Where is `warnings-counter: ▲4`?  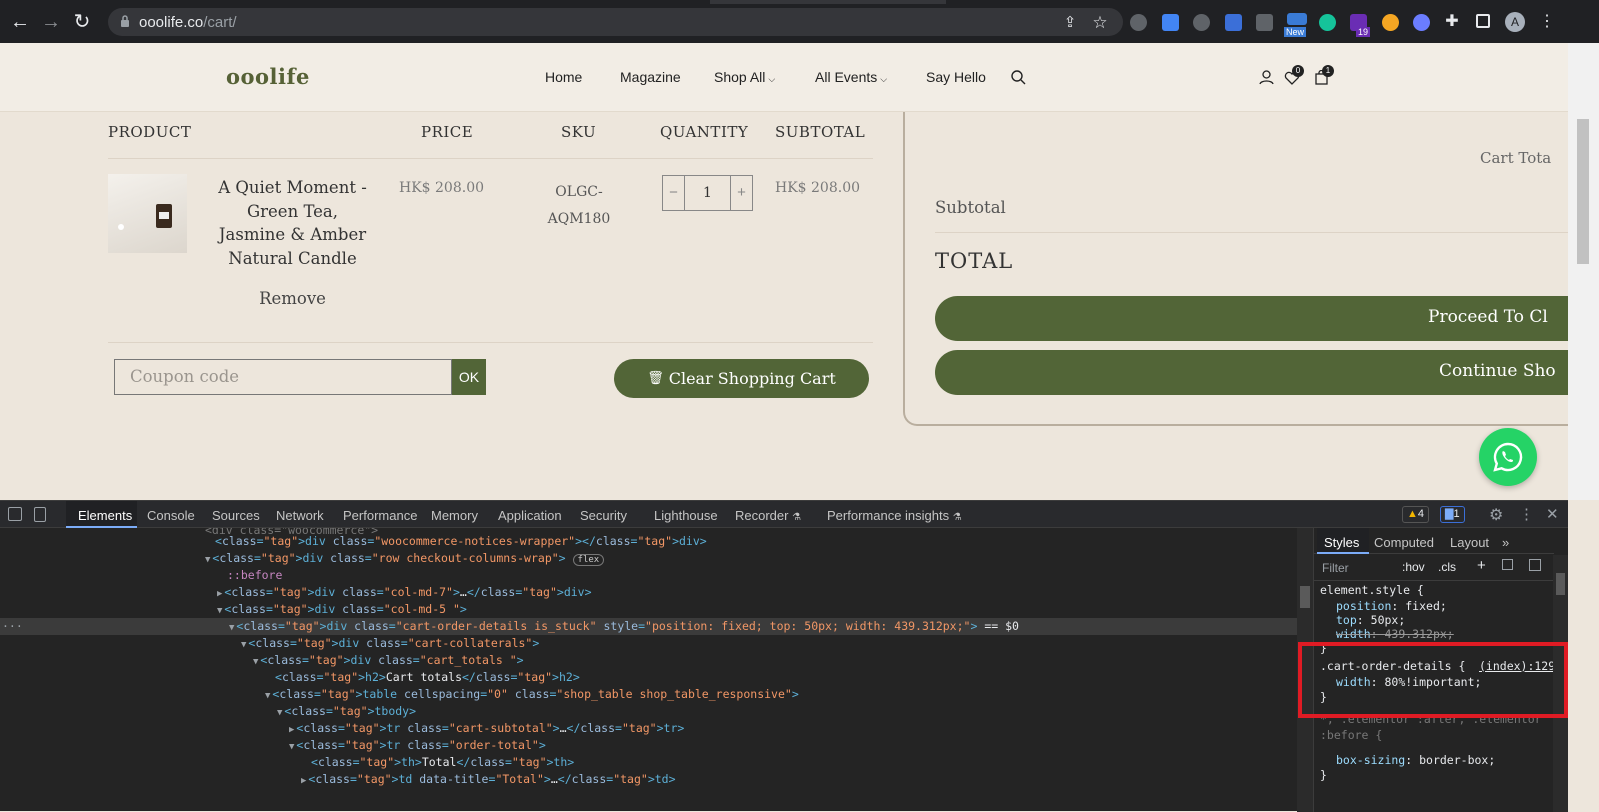 warnings-counter: ▲4 is located at coordinates (1416, 514).